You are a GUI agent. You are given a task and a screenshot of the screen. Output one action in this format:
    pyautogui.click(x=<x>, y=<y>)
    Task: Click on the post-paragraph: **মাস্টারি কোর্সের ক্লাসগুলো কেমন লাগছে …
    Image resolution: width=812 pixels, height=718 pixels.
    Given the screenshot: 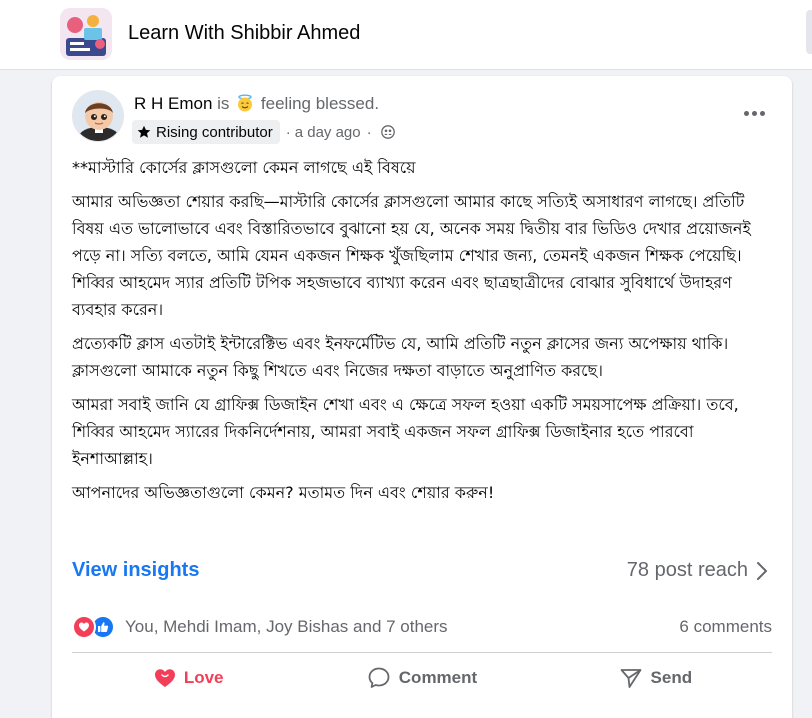 What is the action you would take?
    pyautogui.click(x=244, y=167)
    